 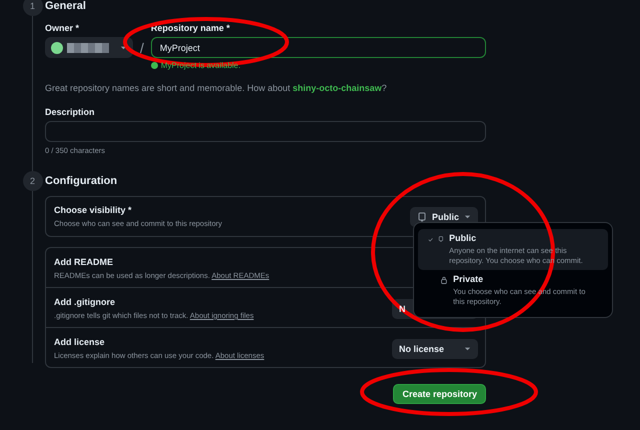 I want to click on section-title: Configuration, so click(x=81, y=181).